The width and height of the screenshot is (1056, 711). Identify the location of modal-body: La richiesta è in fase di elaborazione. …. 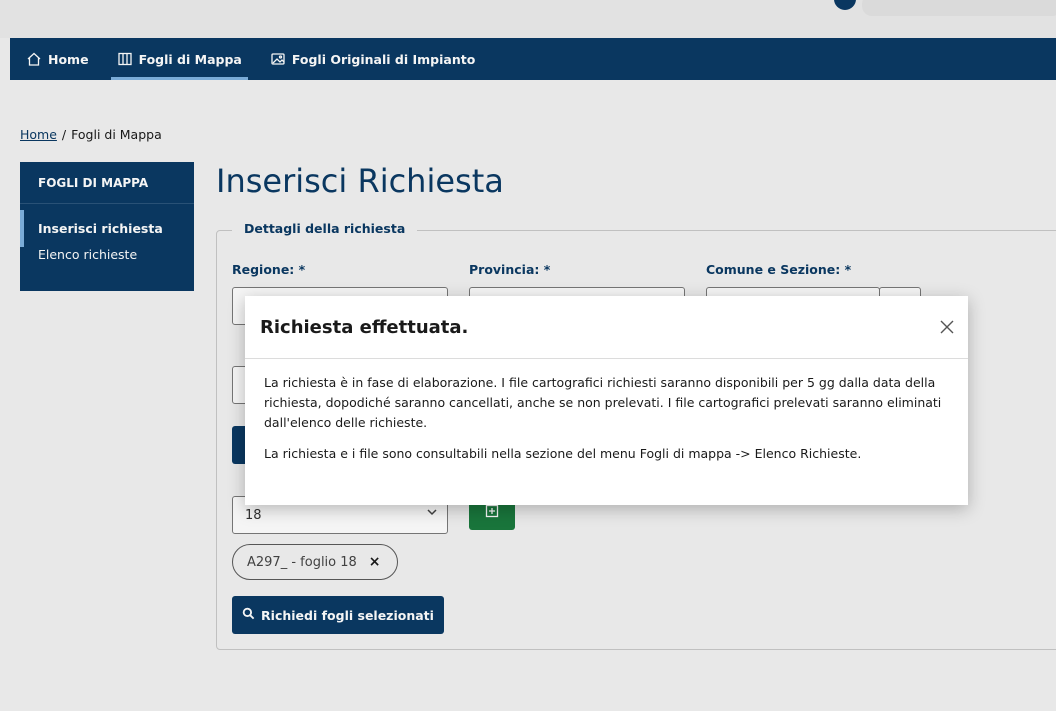
(606, 411).